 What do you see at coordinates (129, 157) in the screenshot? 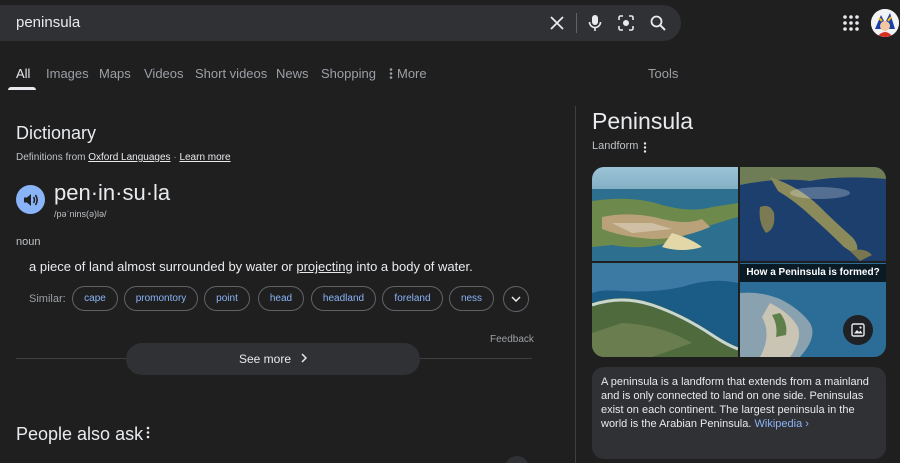
I see `oxford-languages-link: Oxford Languages` at bounding box center [129, 157].